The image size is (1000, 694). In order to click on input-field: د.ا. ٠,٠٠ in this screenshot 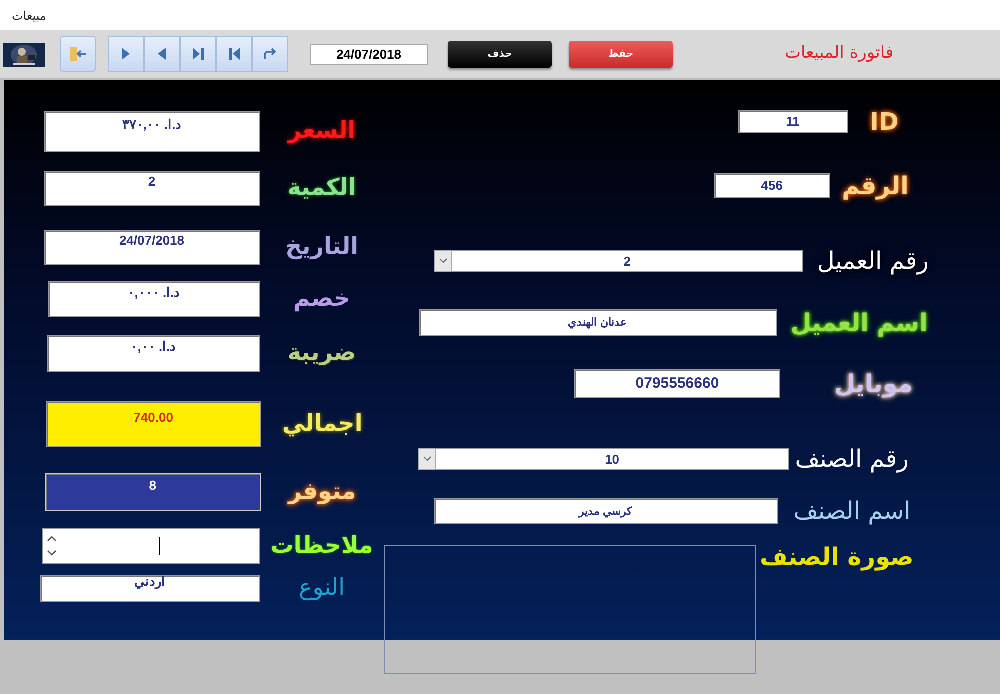, I will do `click(153, 353)`.